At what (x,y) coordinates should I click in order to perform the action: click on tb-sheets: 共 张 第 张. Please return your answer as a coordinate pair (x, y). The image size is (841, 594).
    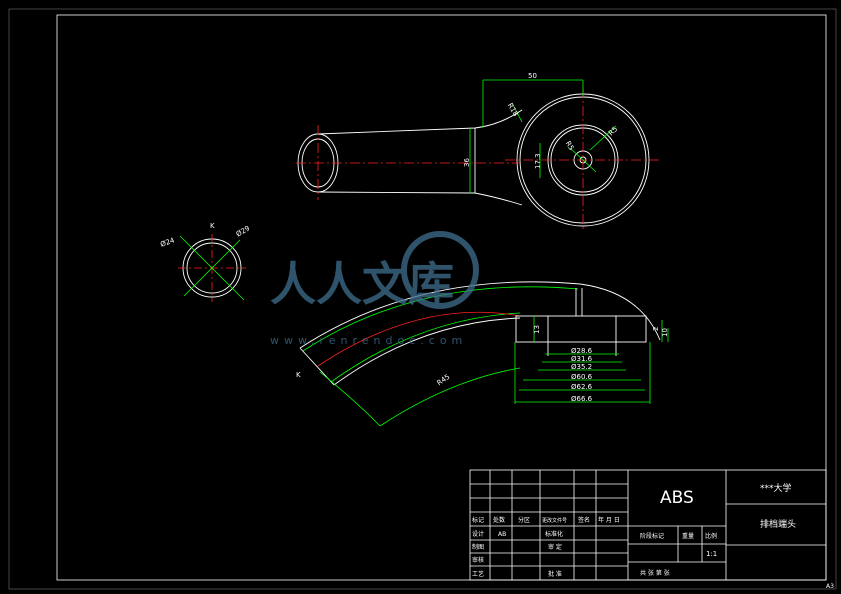
    Looking at the image, I should click on (655, 573).